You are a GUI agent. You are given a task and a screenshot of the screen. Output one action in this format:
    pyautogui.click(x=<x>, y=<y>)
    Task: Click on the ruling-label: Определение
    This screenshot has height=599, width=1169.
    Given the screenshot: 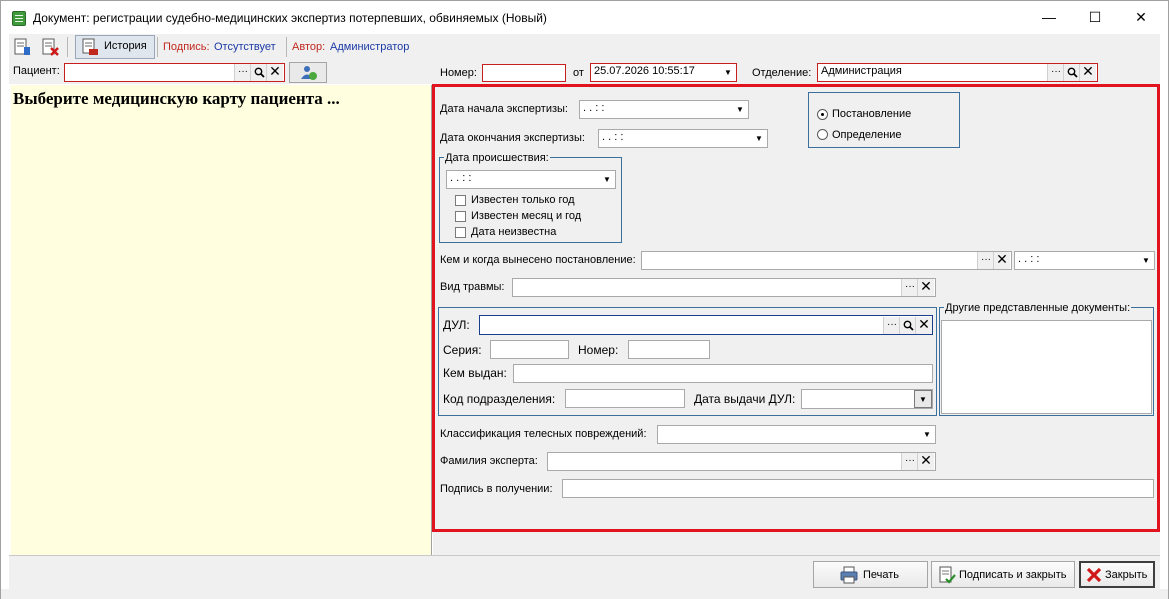 What is the action you would take?
    pyautogui.click(x=867, y=135)
    